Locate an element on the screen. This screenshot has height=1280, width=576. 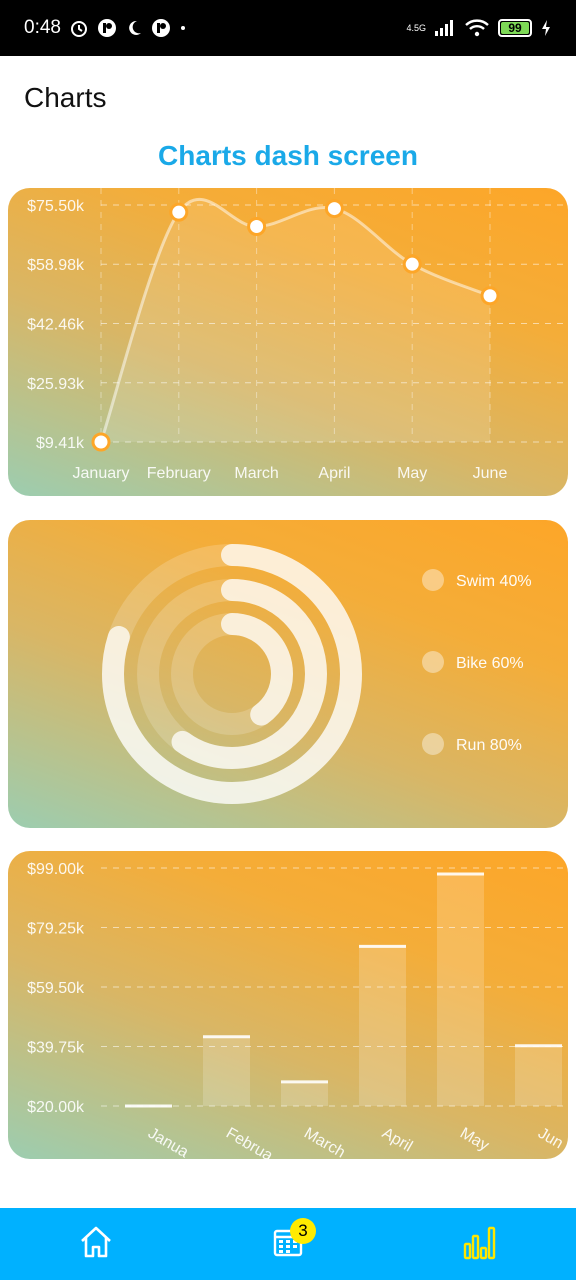
x-tick-label: June is located at coordinates (490, 473).